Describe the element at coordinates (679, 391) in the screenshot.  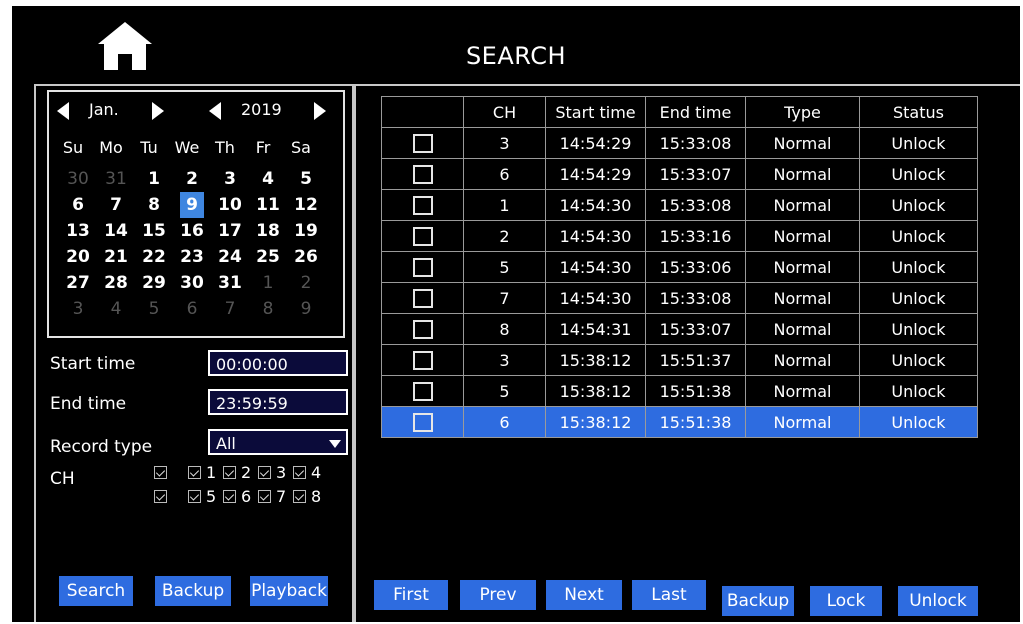
I see `table-row: 5 15:38:12 15:51:38 Normal Unlock` at that location.